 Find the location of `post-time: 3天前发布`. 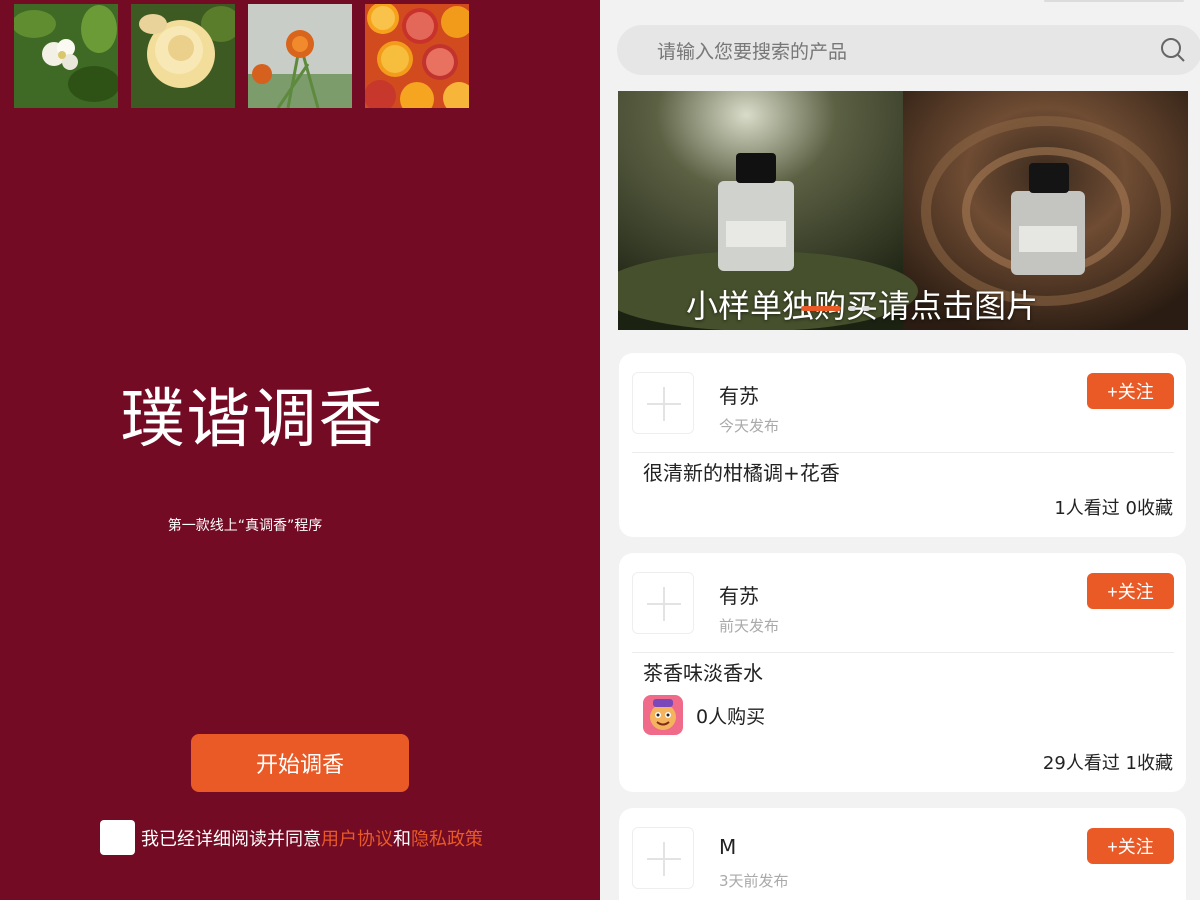

post-time: 3天前发布 is located at coordinates (754, 881).